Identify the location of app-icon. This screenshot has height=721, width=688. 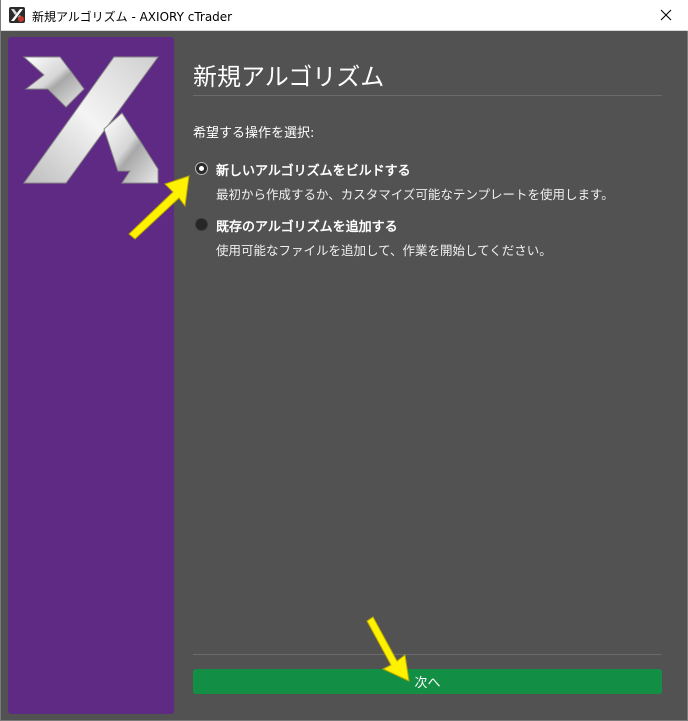
(17, 15).